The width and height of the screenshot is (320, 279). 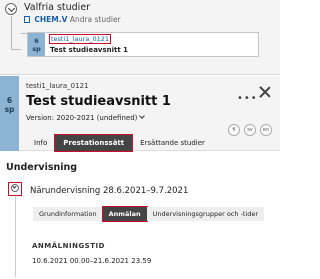 What do you see at coordinates (80, 39) in the screenshot?
I see `course-unit-code-link: testi1_laura_0121` at bounding box center [80, 39].